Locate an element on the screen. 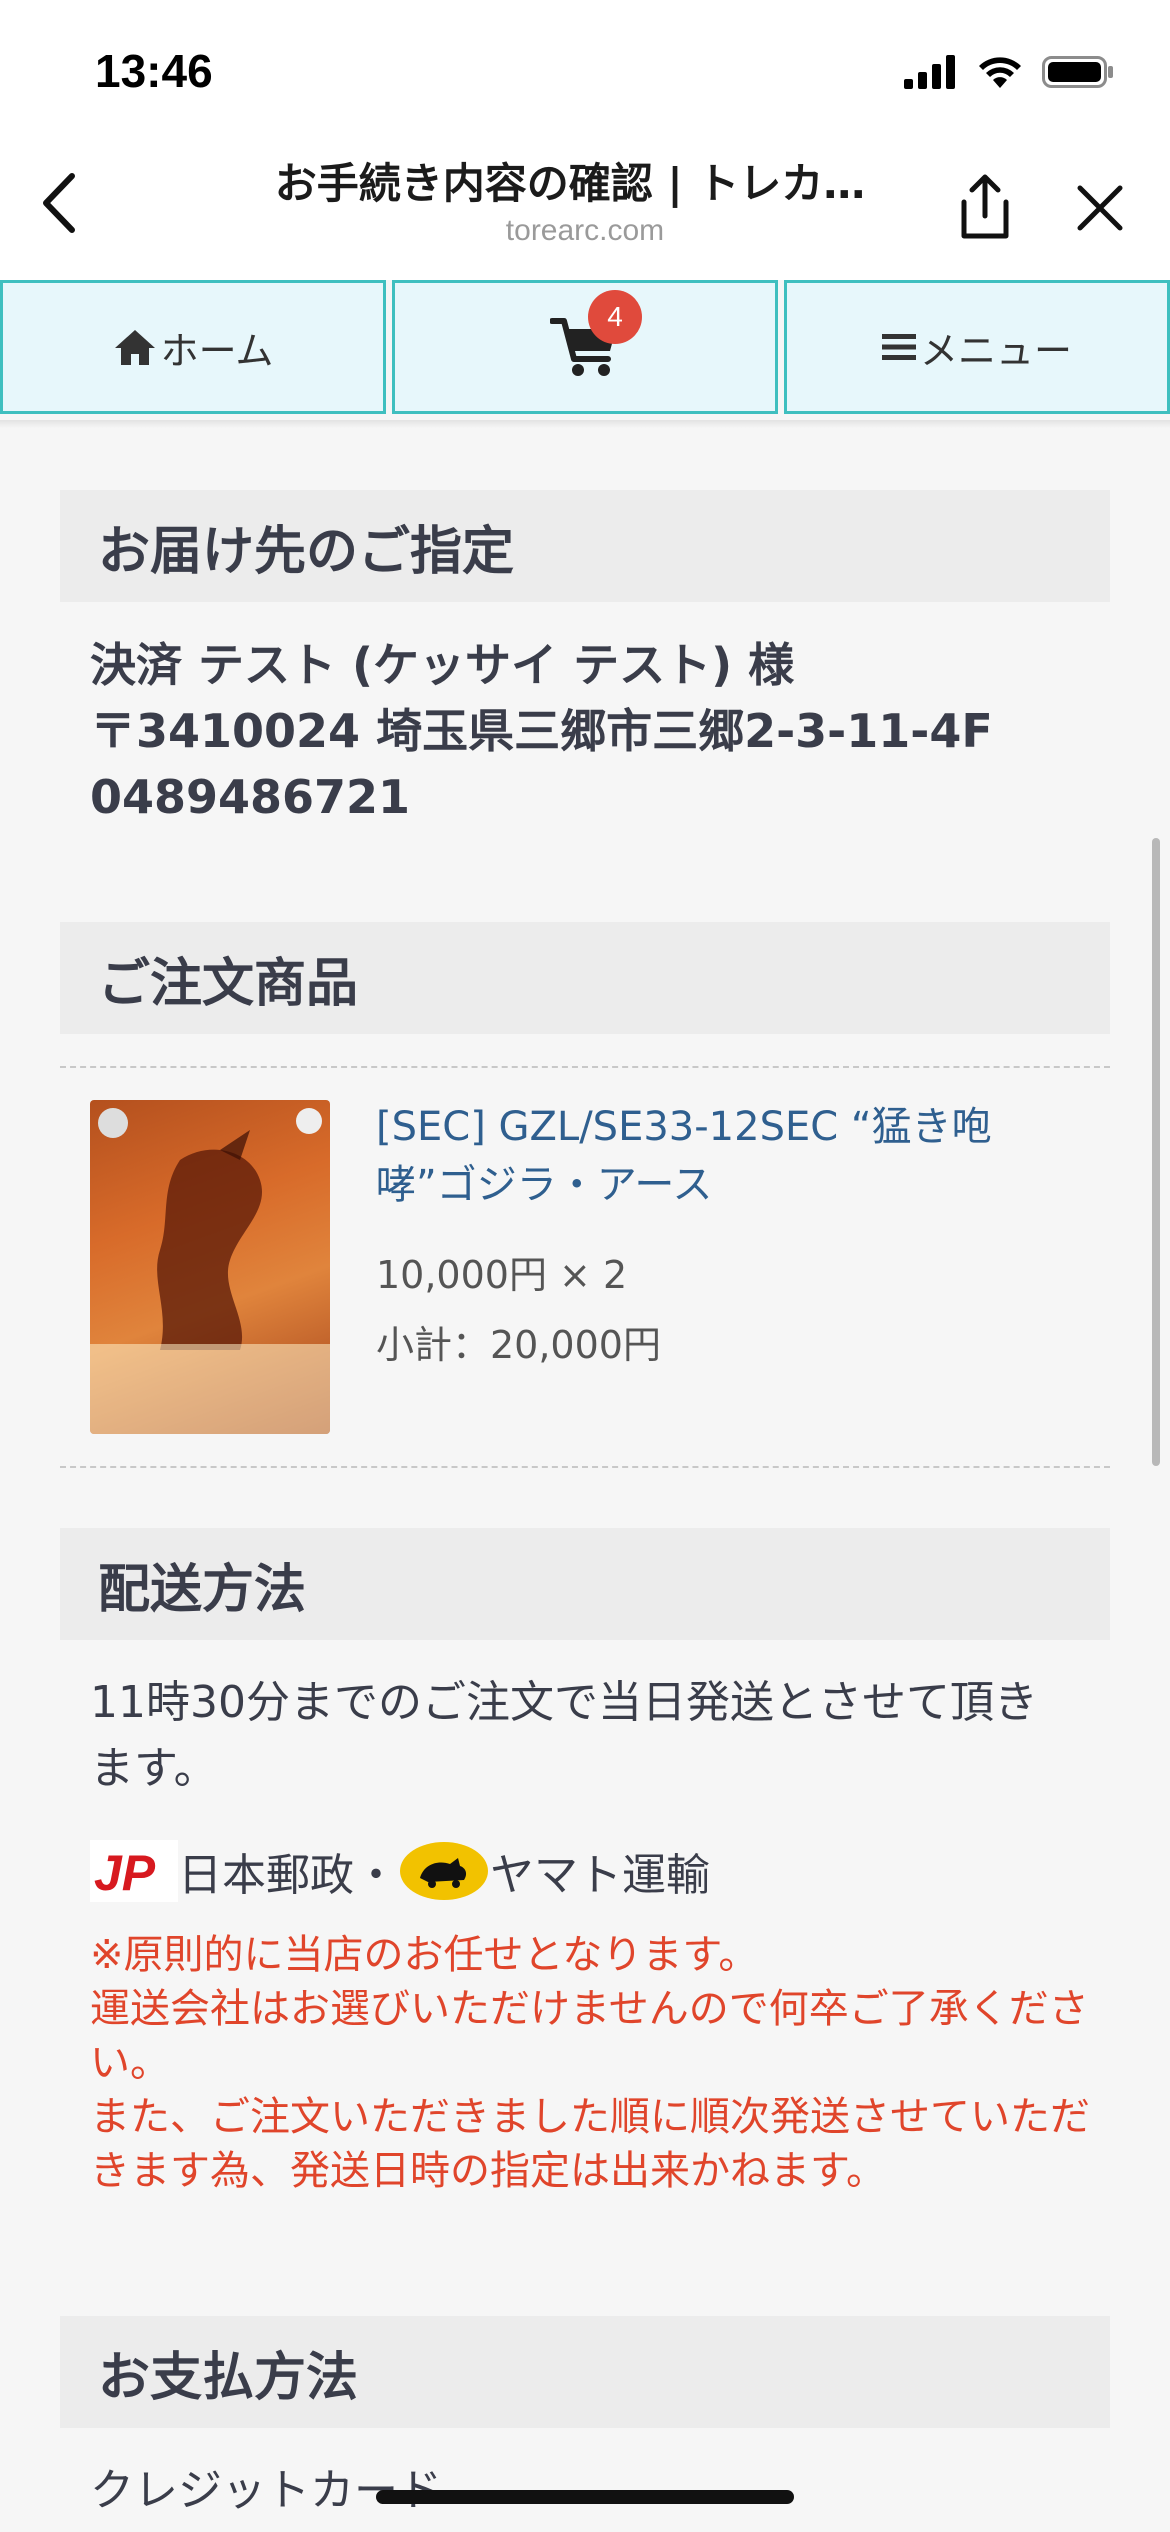 This screenshot has width=1170, height=2532. status-icons is located at coordinates (1009, 72).